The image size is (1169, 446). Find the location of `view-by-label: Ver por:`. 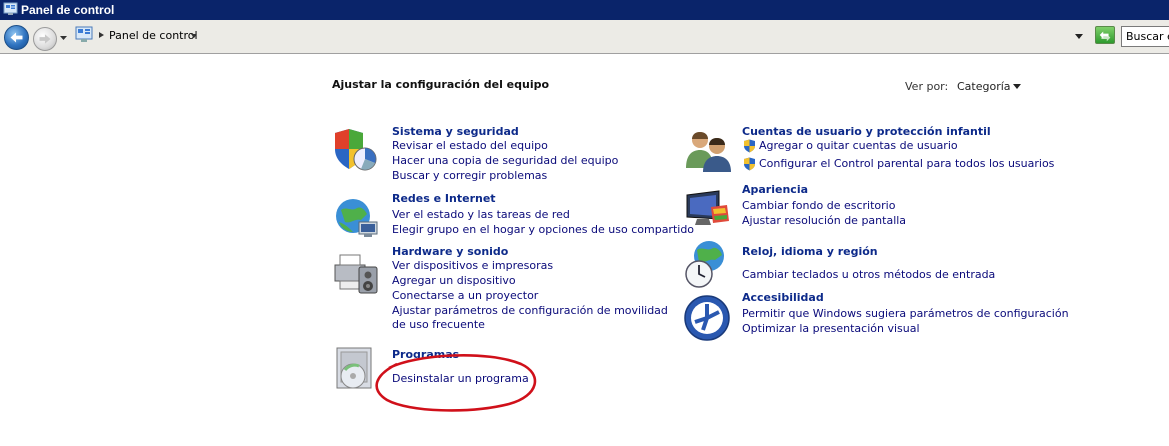

view-by-label: Ver por: is located at coordinates (927, 86).